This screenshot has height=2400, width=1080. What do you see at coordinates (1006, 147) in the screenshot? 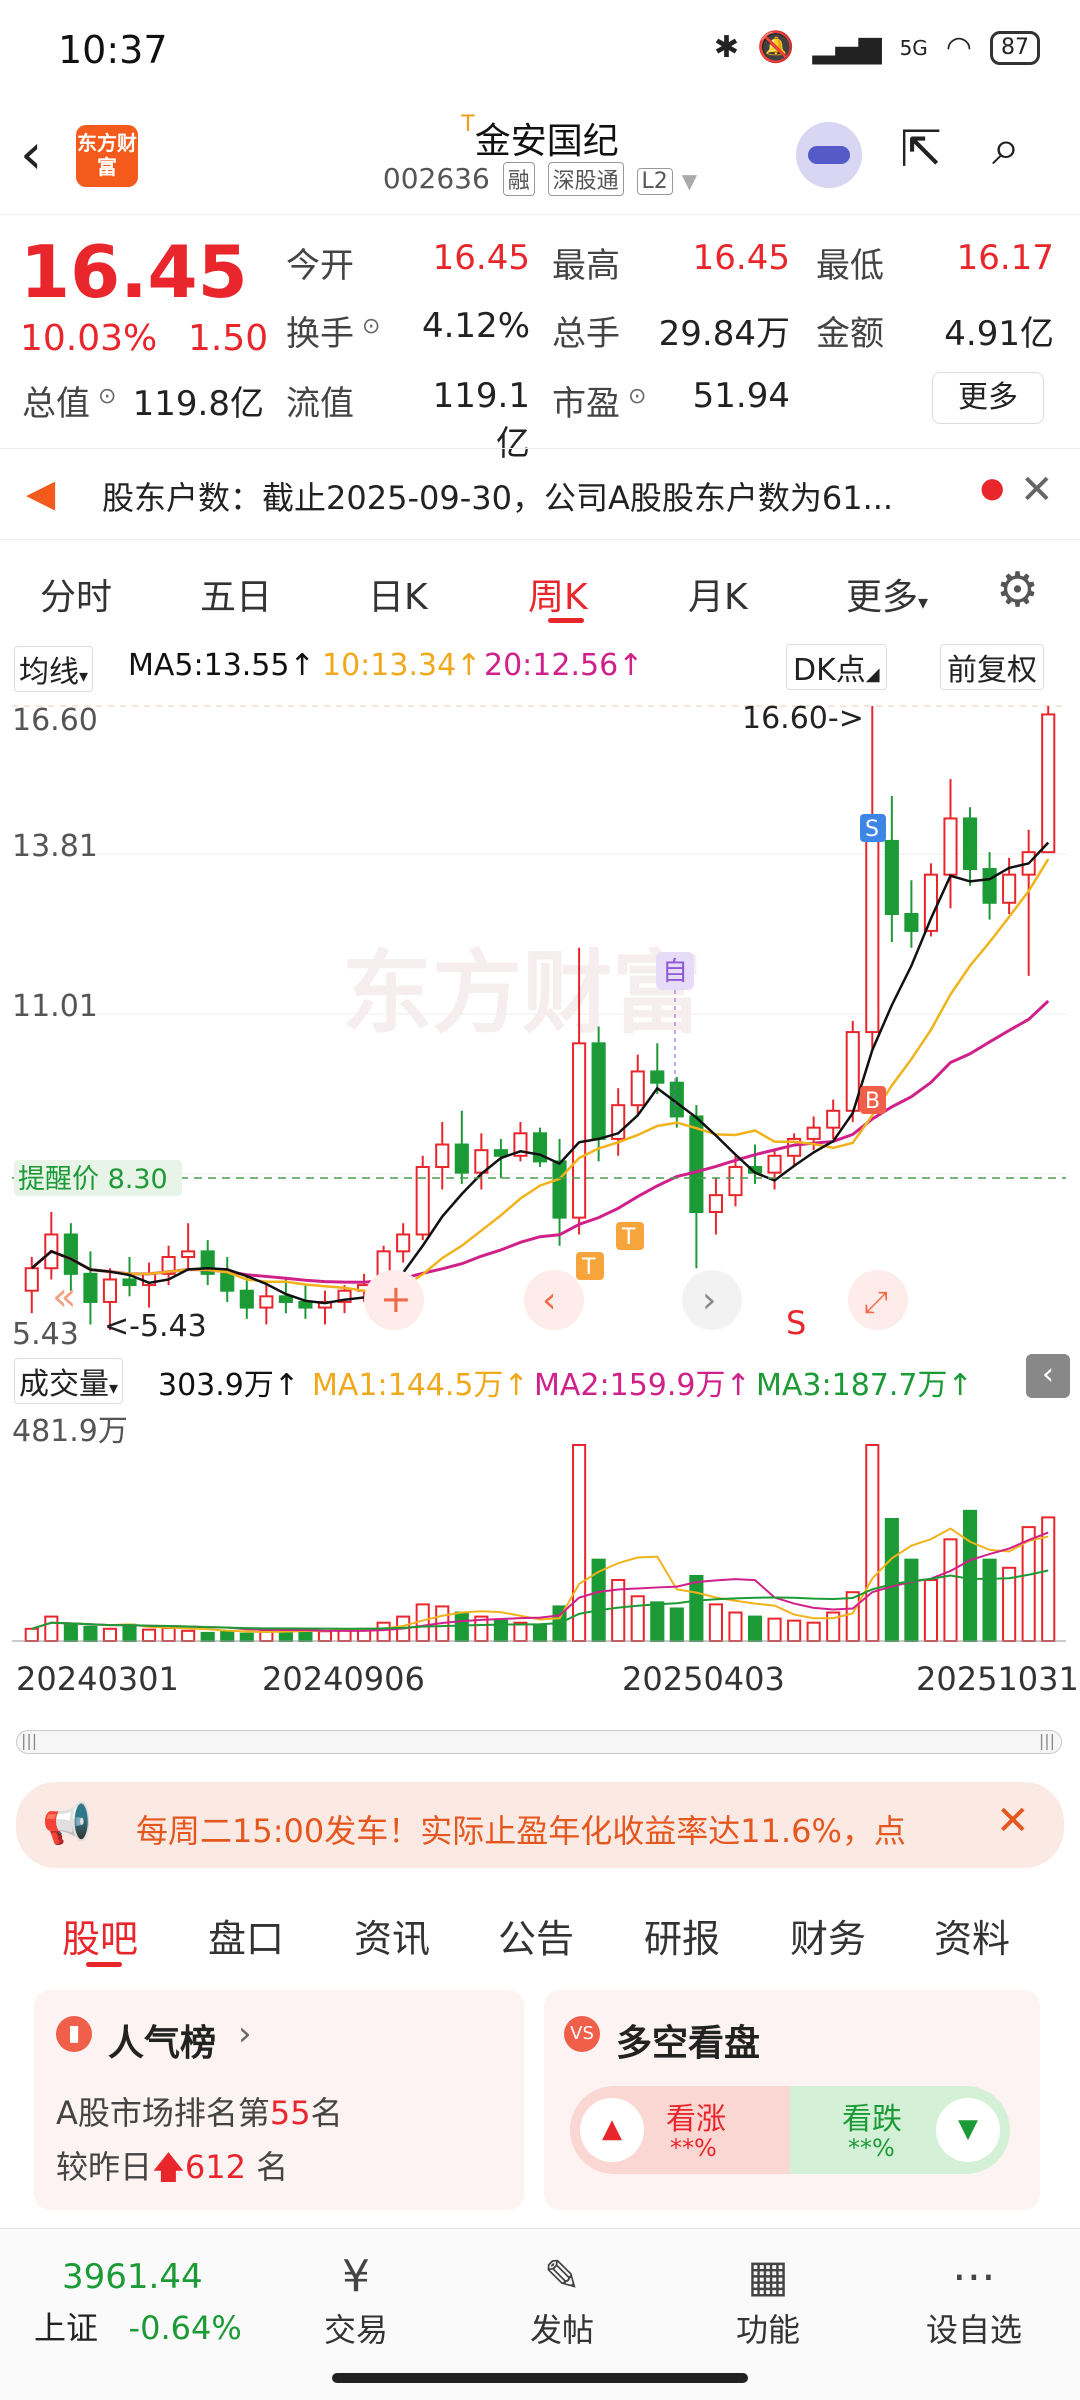
I see `search-icon: ⌕` at bounding box center [1006, 147].